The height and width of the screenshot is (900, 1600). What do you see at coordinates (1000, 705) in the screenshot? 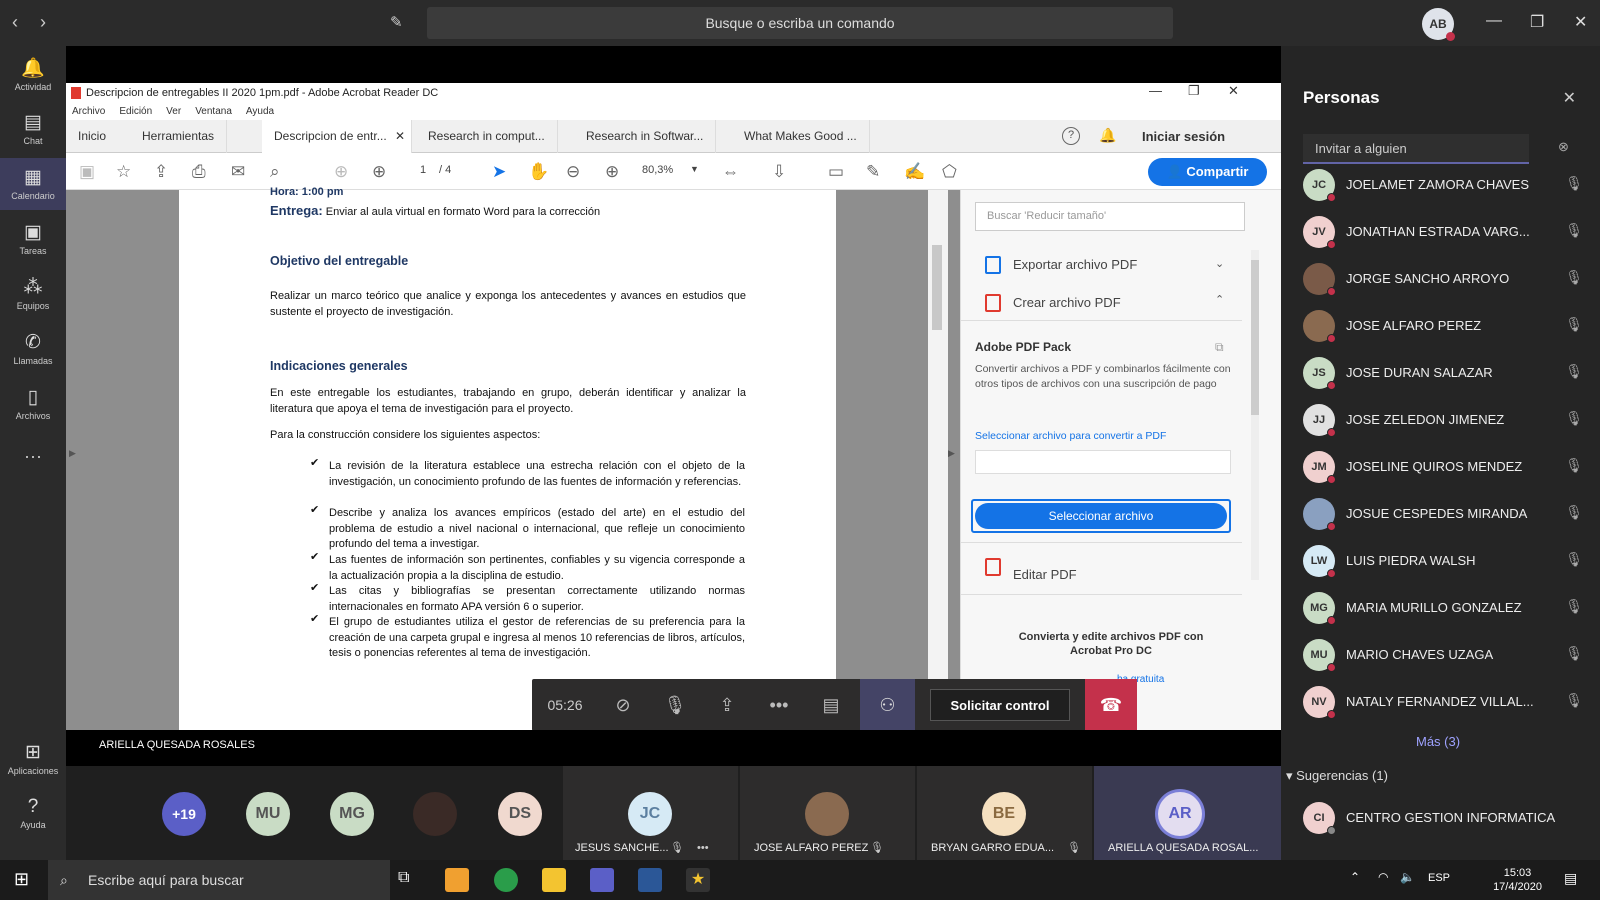
I see `request-control-button: Solicitar control` at bounding box center [1000, 705].